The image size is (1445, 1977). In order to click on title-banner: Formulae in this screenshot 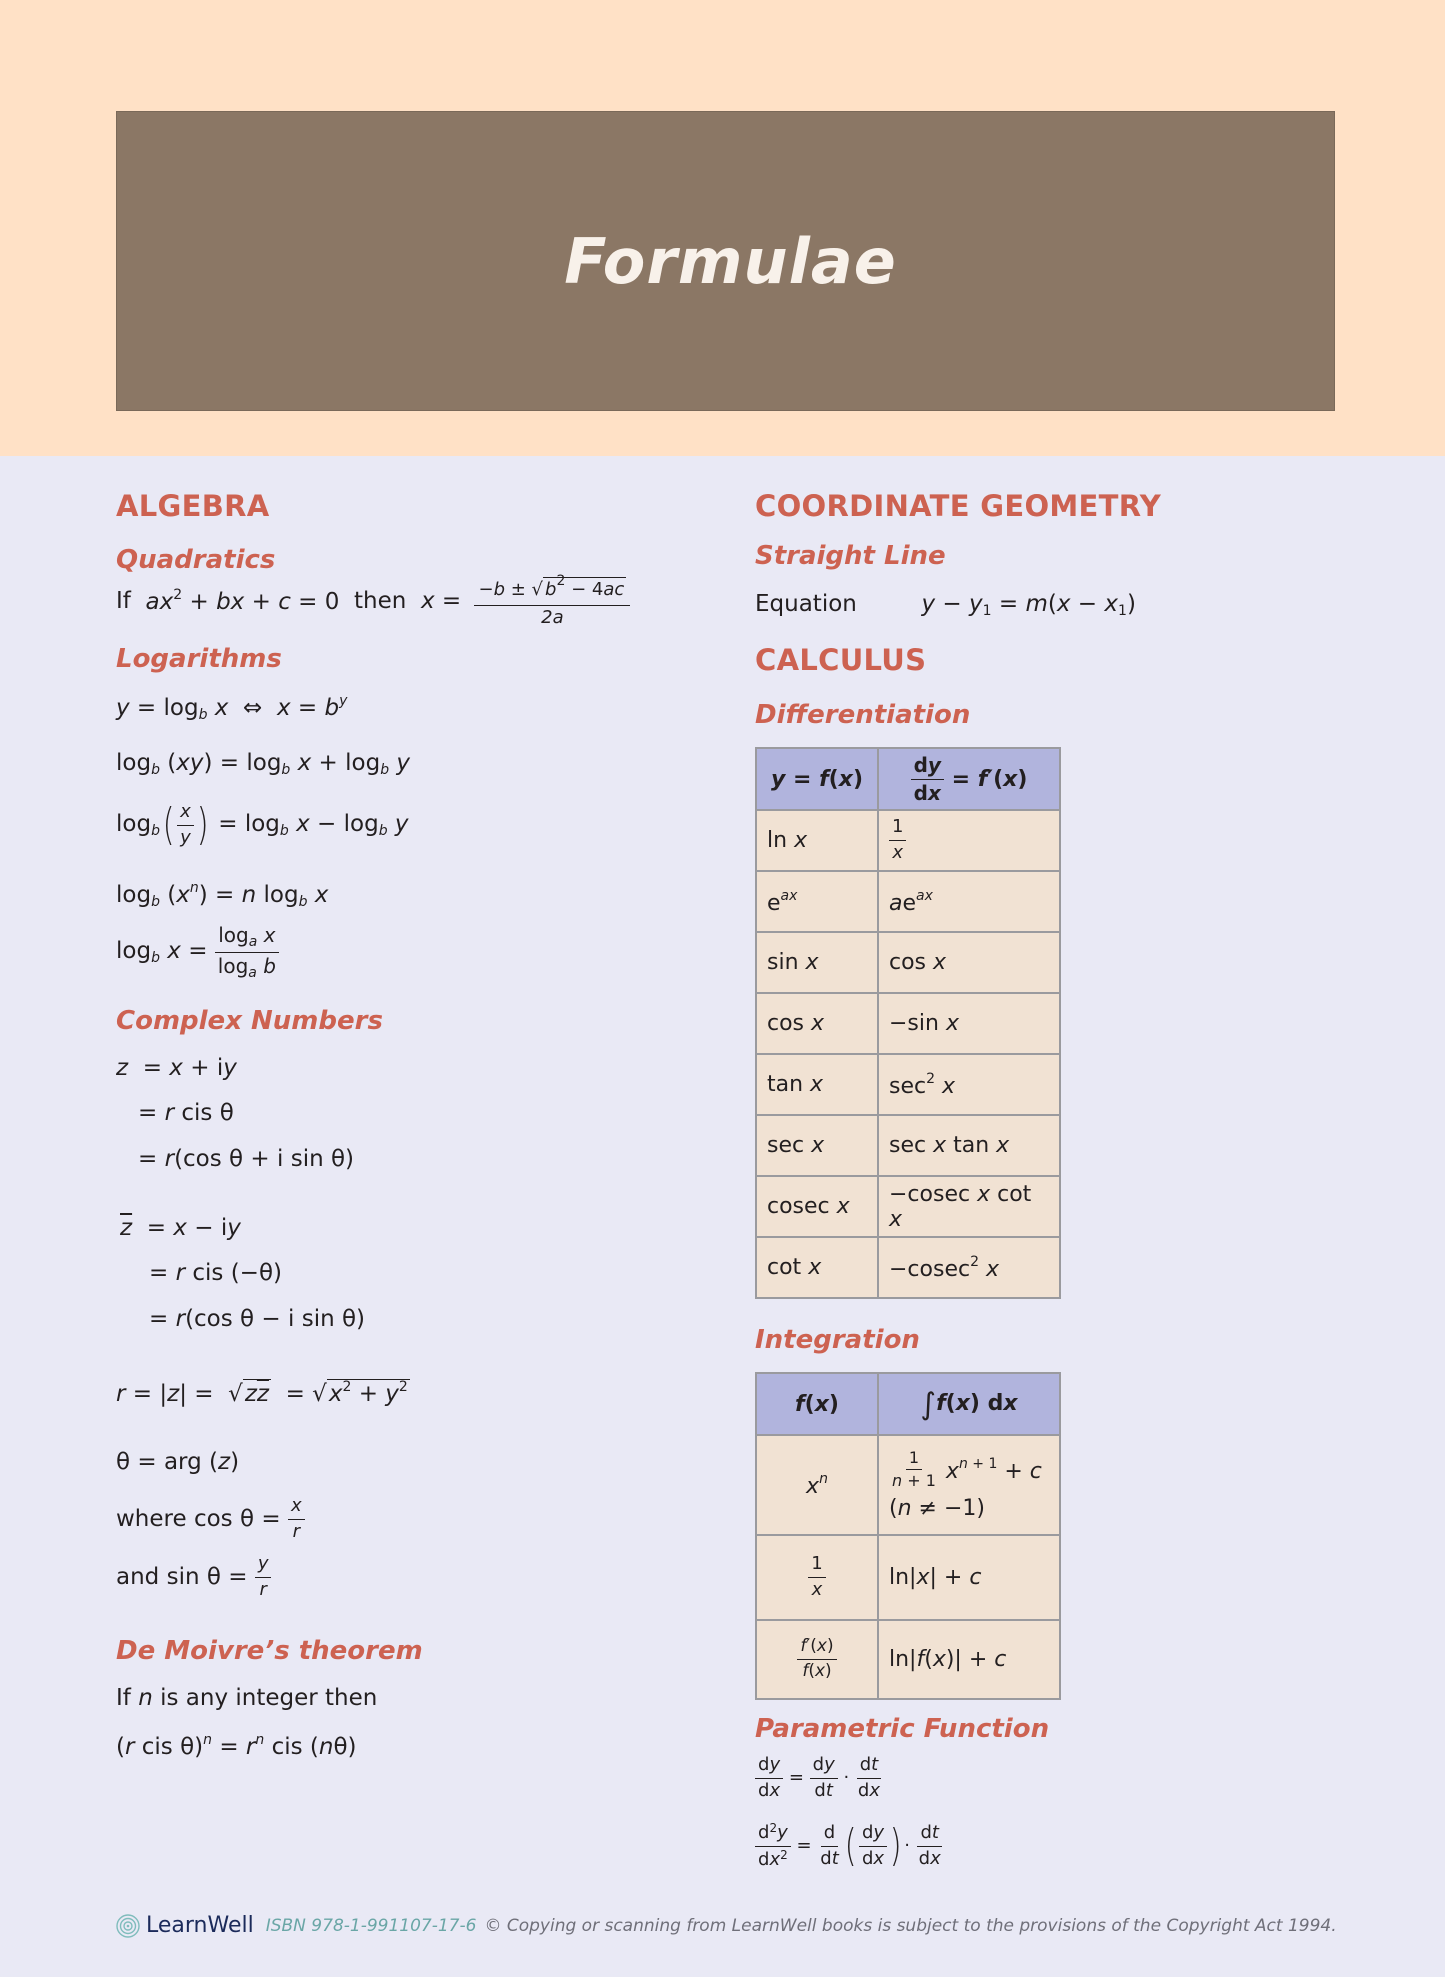, I will do `click(725, 261)`.